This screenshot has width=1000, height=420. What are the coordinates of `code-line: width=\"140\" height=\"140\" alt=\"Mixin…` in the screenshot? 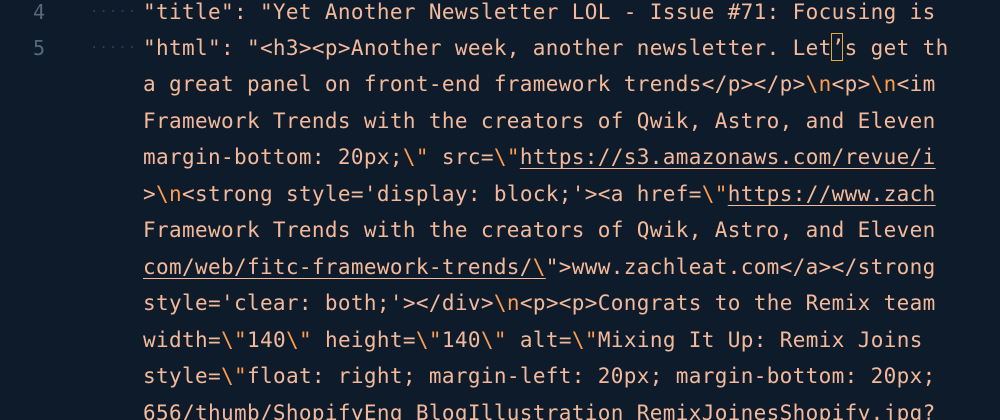 It's located at (533, 340).